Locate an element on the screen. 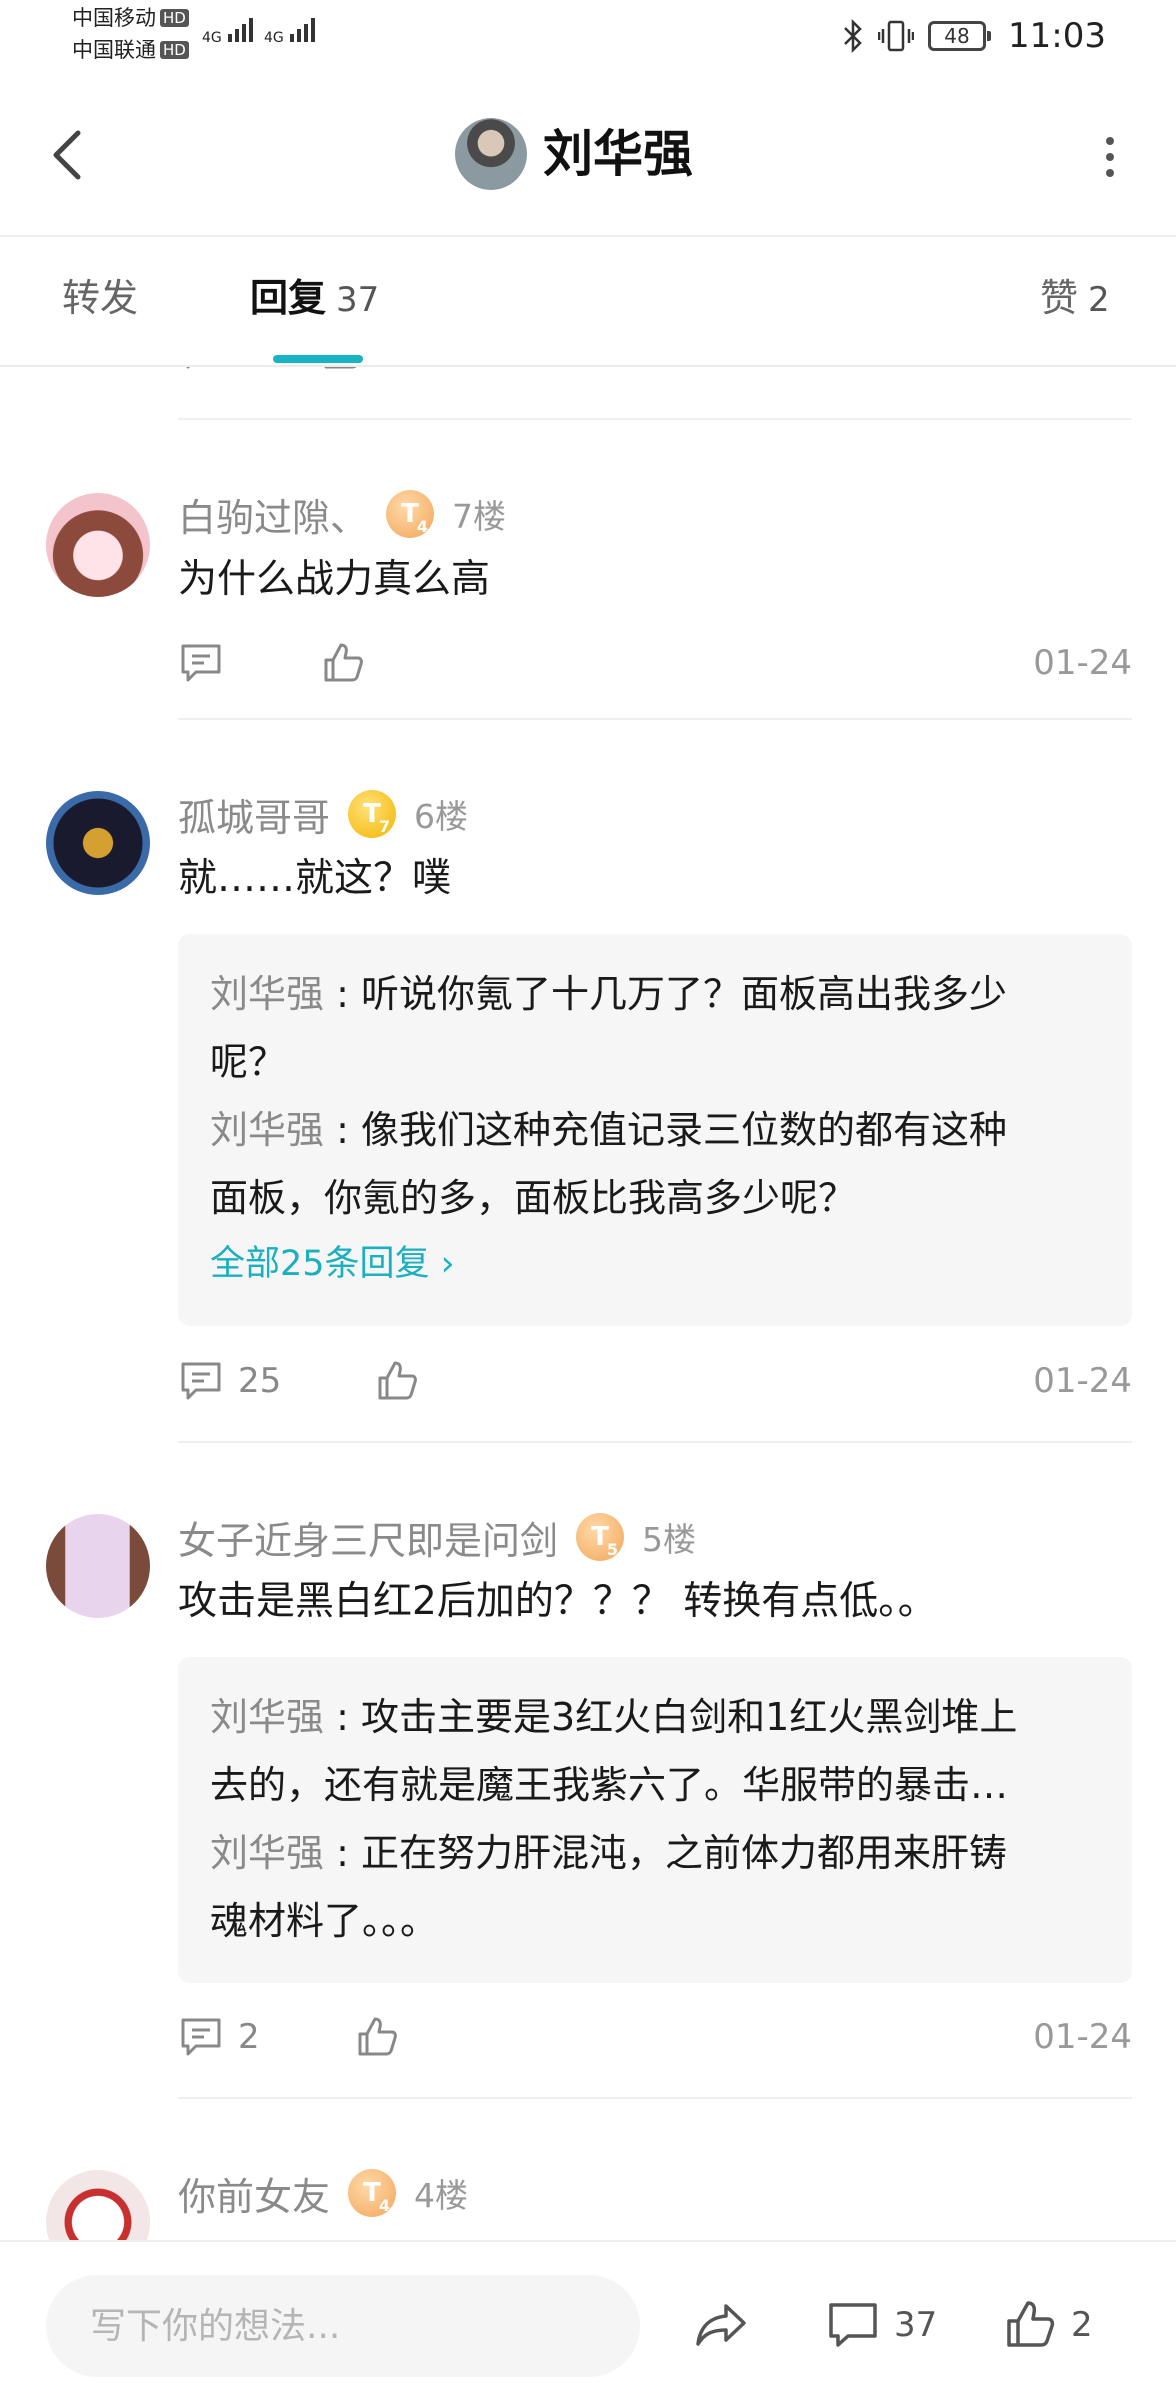  reply-count: 25 is located at coordinates (260, 1381).